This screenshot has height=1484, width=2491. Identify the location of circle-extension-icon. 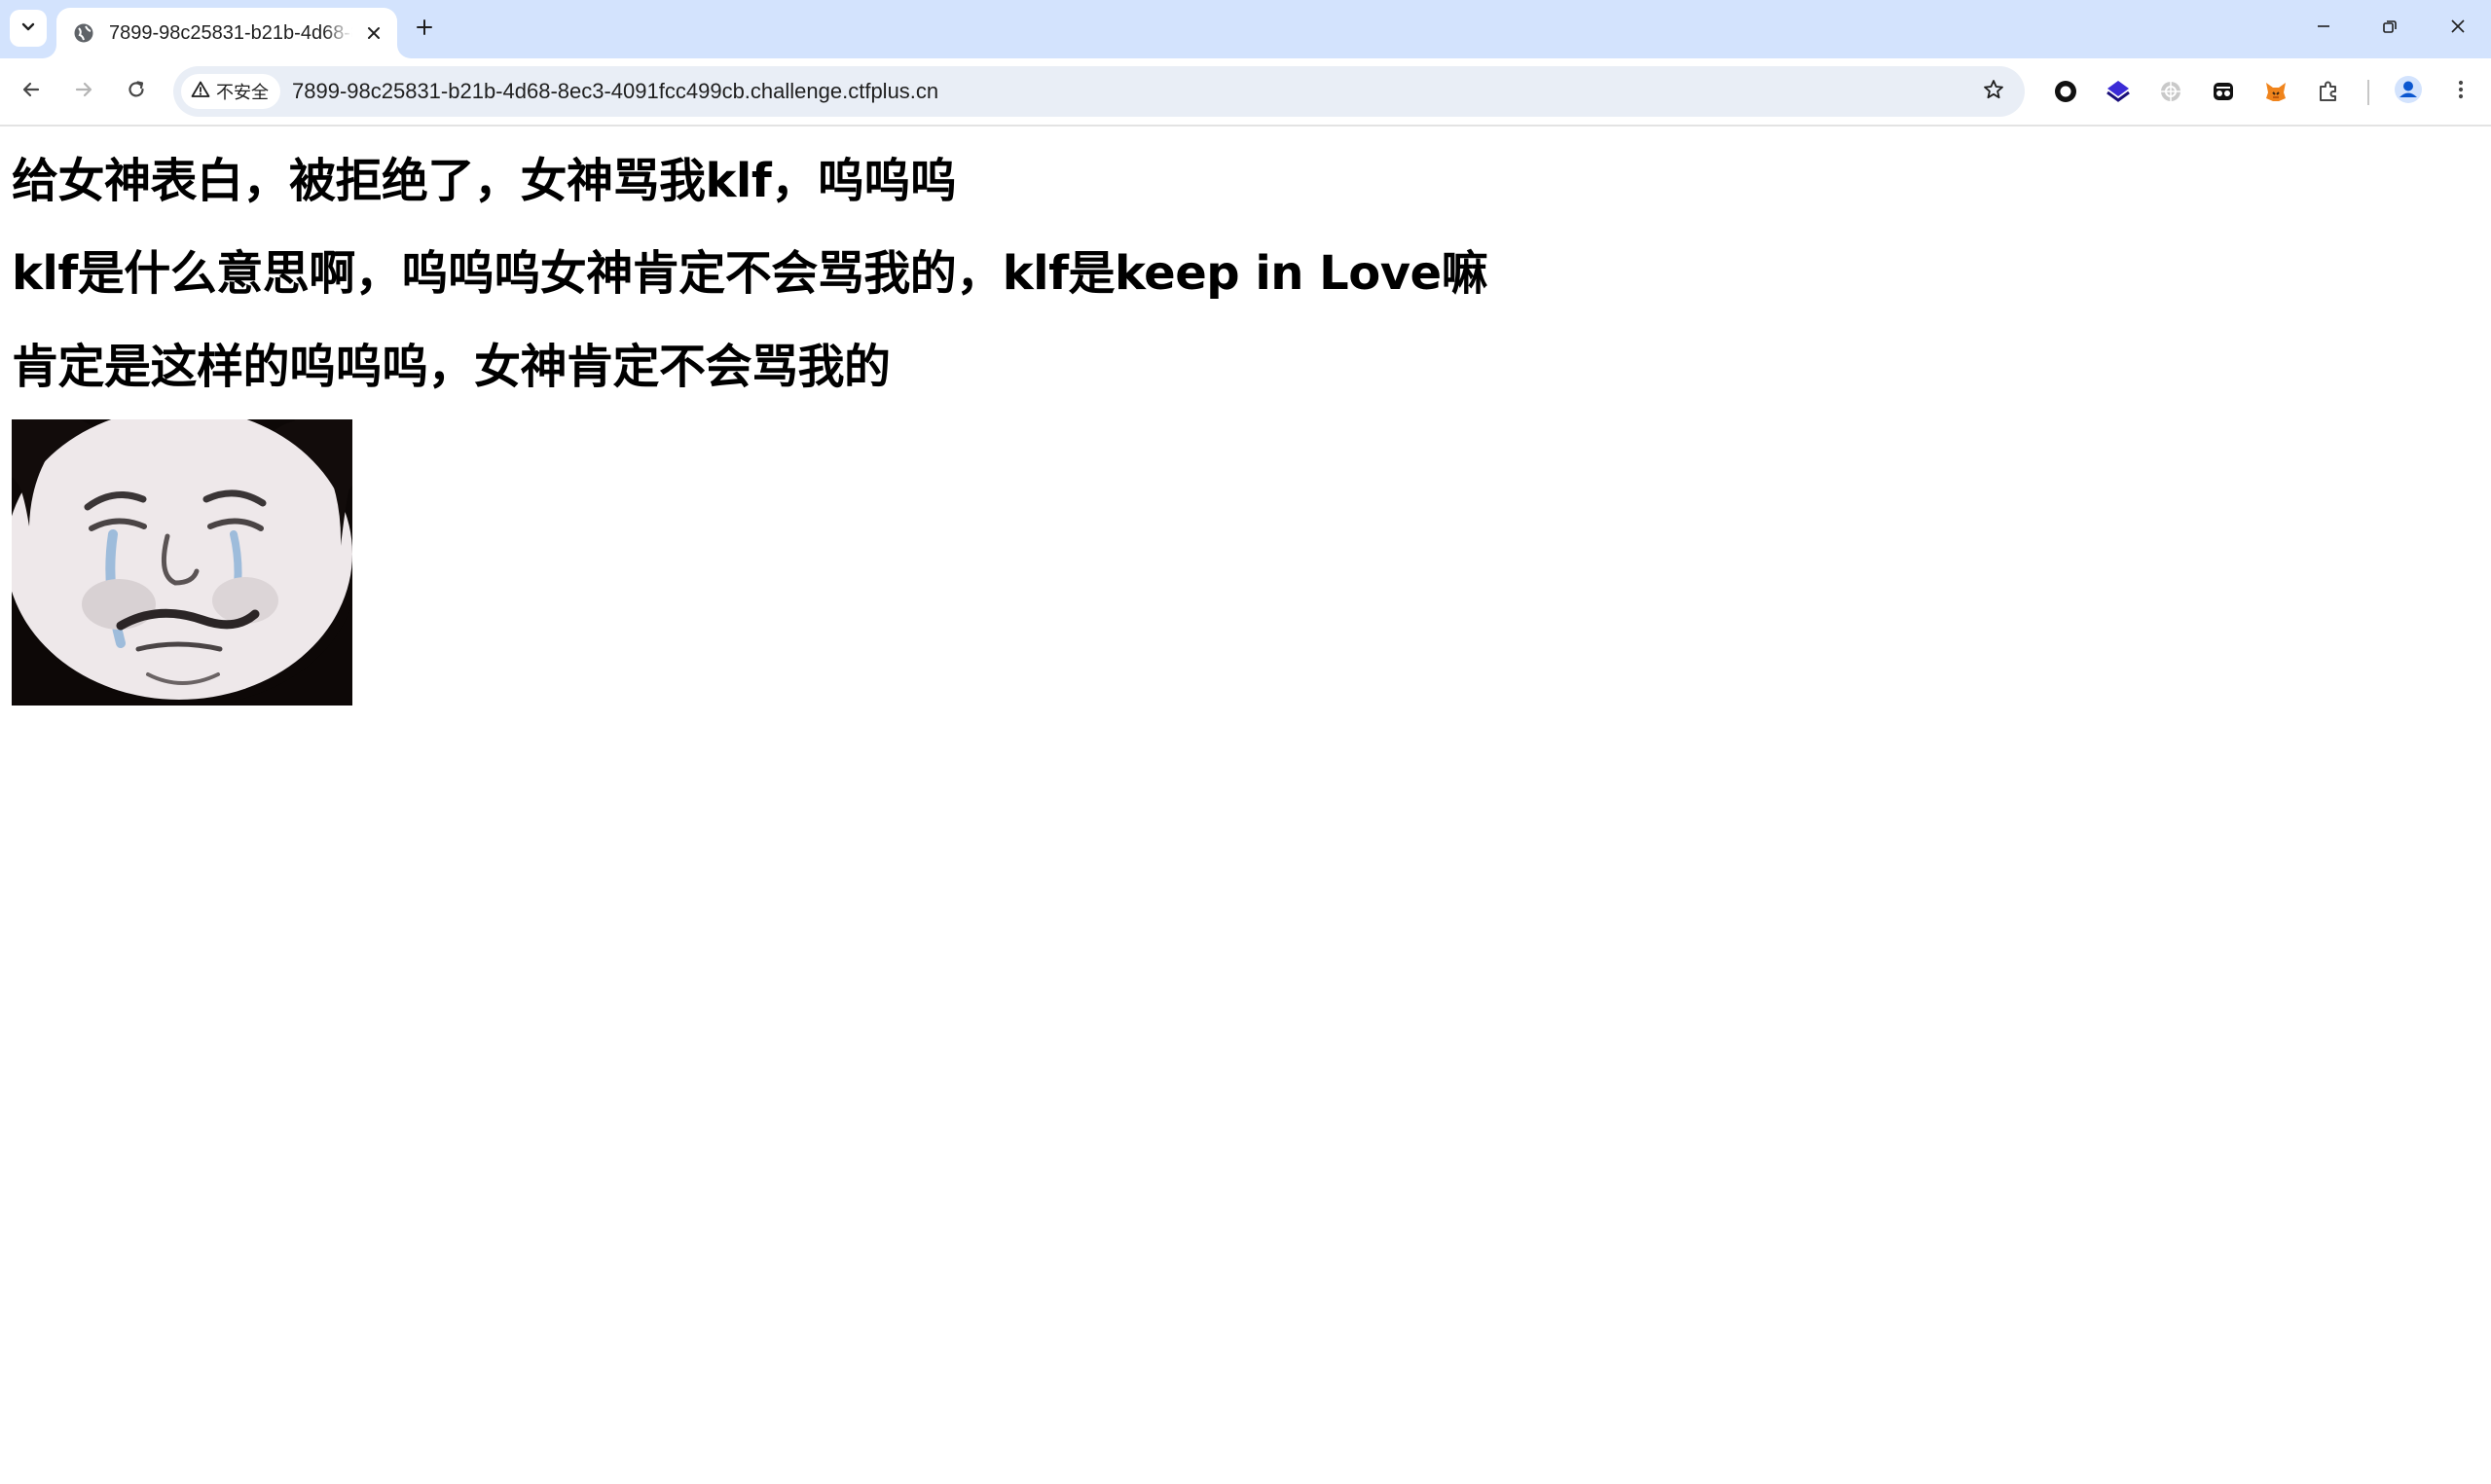
(2065, 91).